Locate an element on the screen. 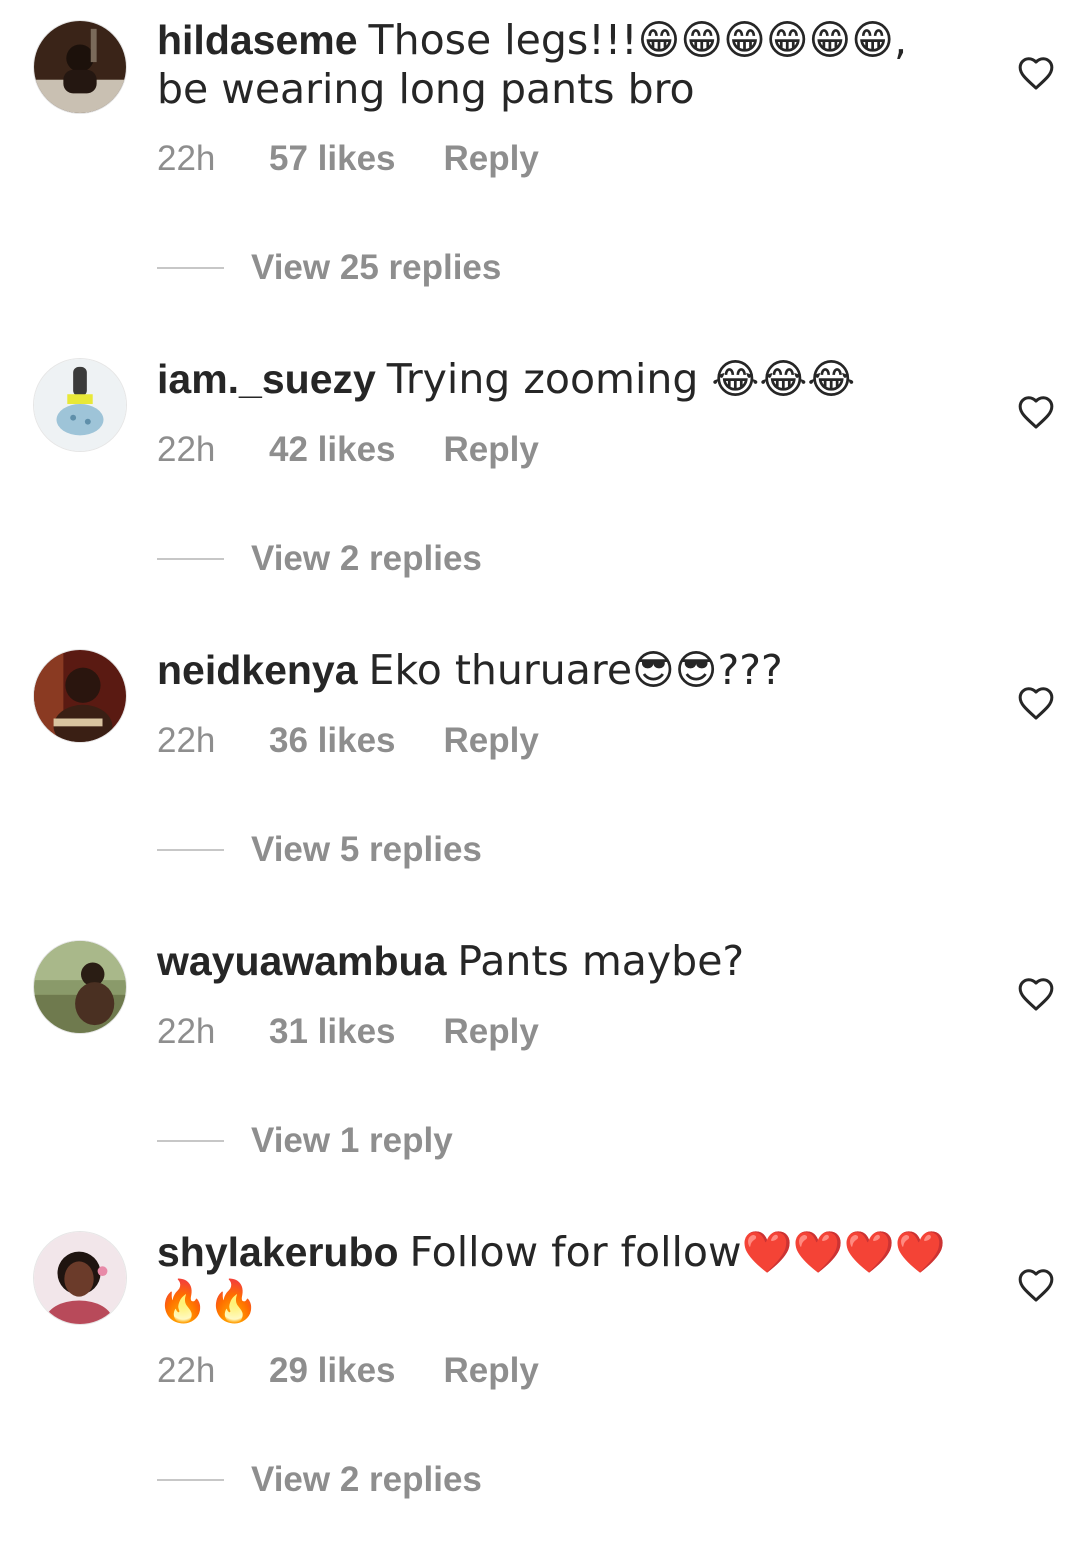  comment-text: wayuawambua Pants maybe? is located at coordinates (552, 961).